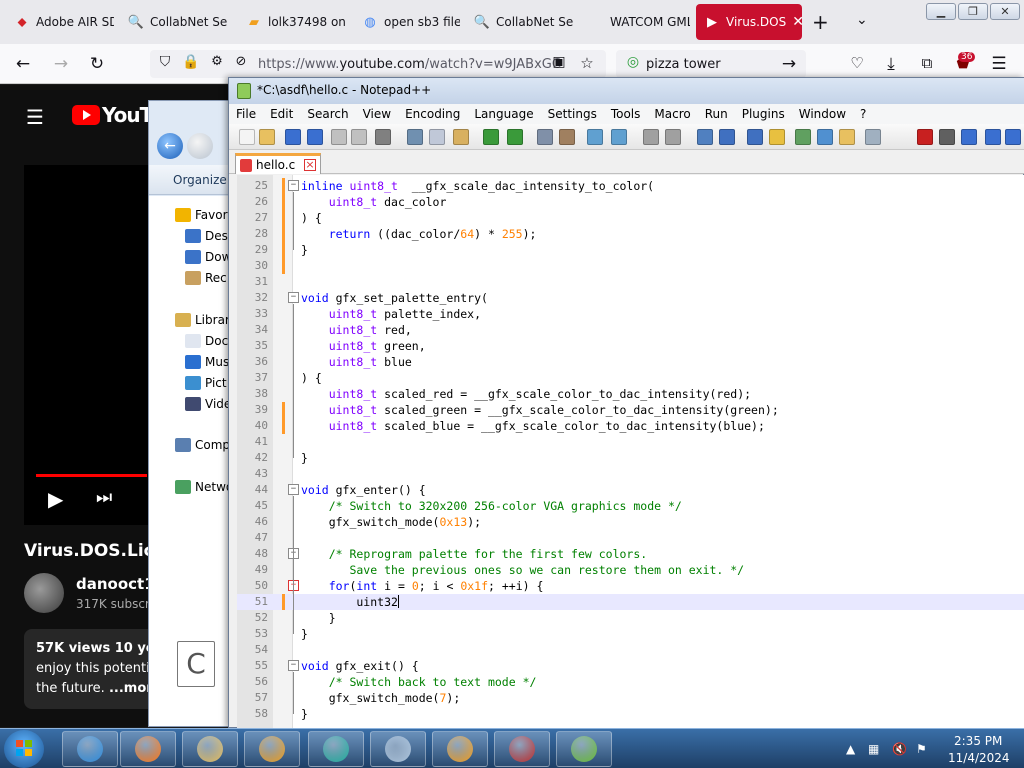 This screenshot has height=768, width=1024. I want to click on browser-tab: ▰ lolk37498 on, so click(293, 22).